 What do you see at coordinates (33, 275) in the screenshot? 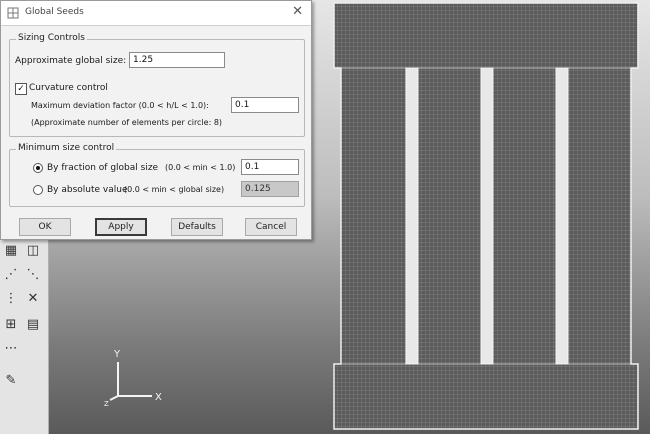
I see `mesh-part-icon: ⋱` at bounding box center [33, 275].